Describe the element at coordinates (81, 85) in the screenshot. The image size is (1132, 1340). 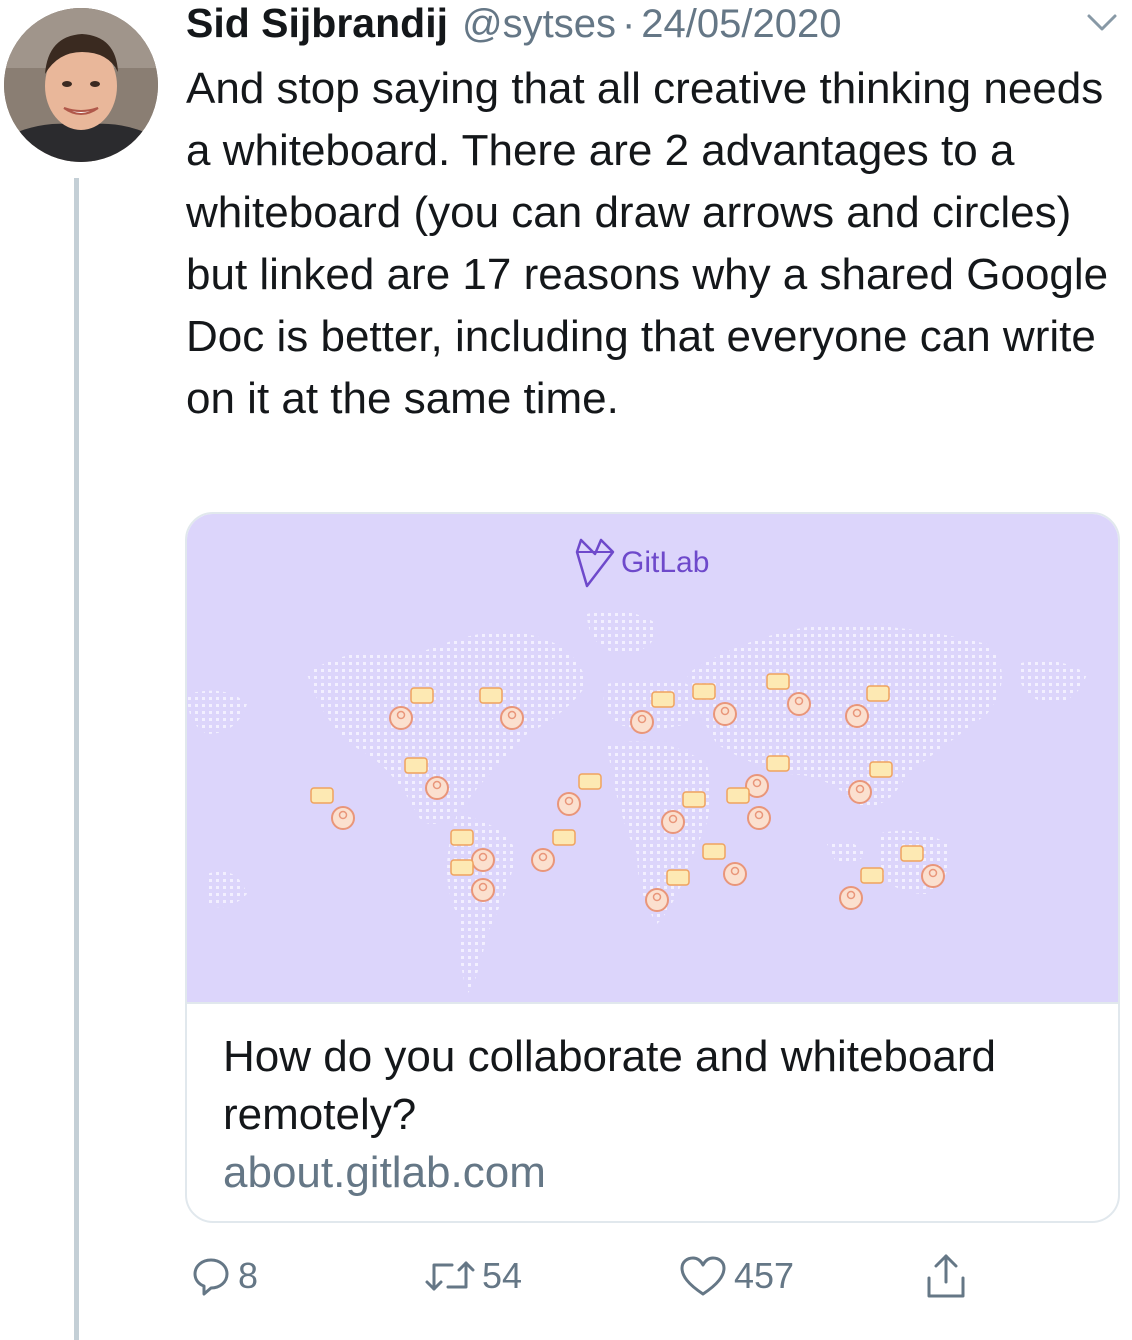
I see `author-avatar` at that location.